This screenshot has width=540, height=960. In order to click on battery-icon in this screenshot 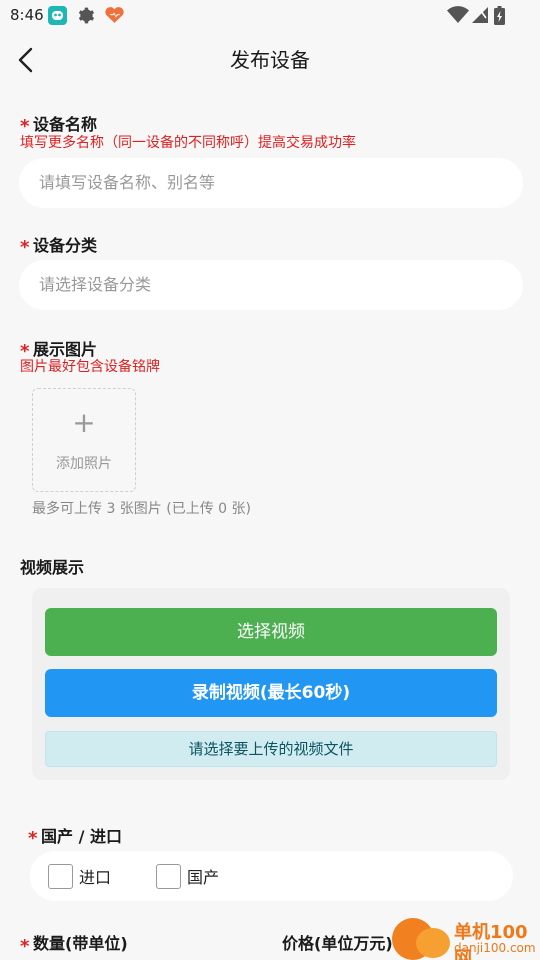, I will do `click(499, 15)`.